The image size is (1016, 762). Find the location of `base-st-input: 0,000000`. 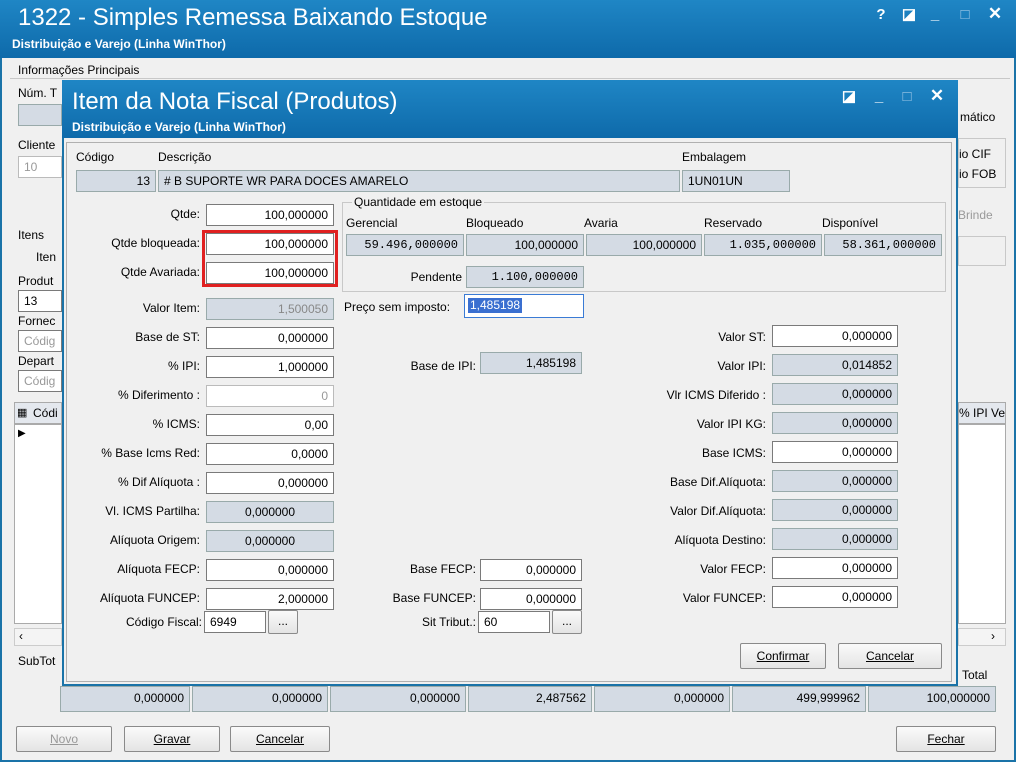

base-st-input: 0,000000 is located at coordinates (270, 338).